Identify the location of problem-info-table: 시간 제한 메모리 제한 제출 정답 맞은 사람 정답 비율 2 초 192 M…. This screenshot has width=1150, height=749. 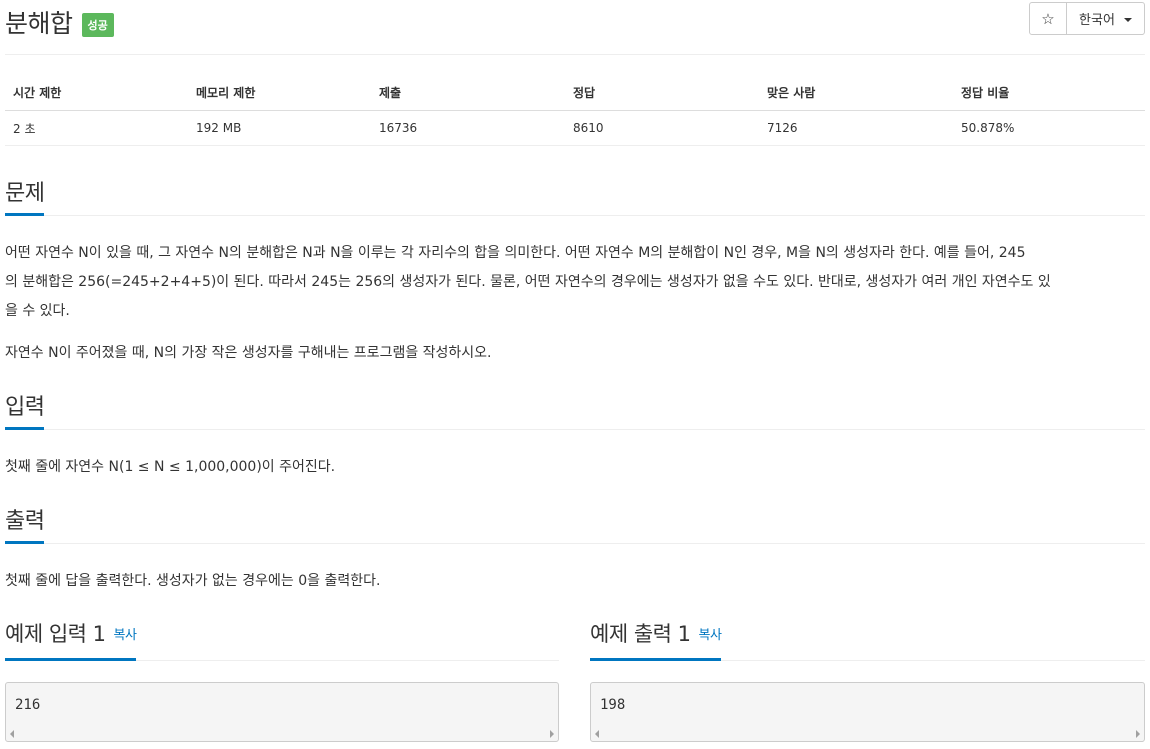
(575, 110).